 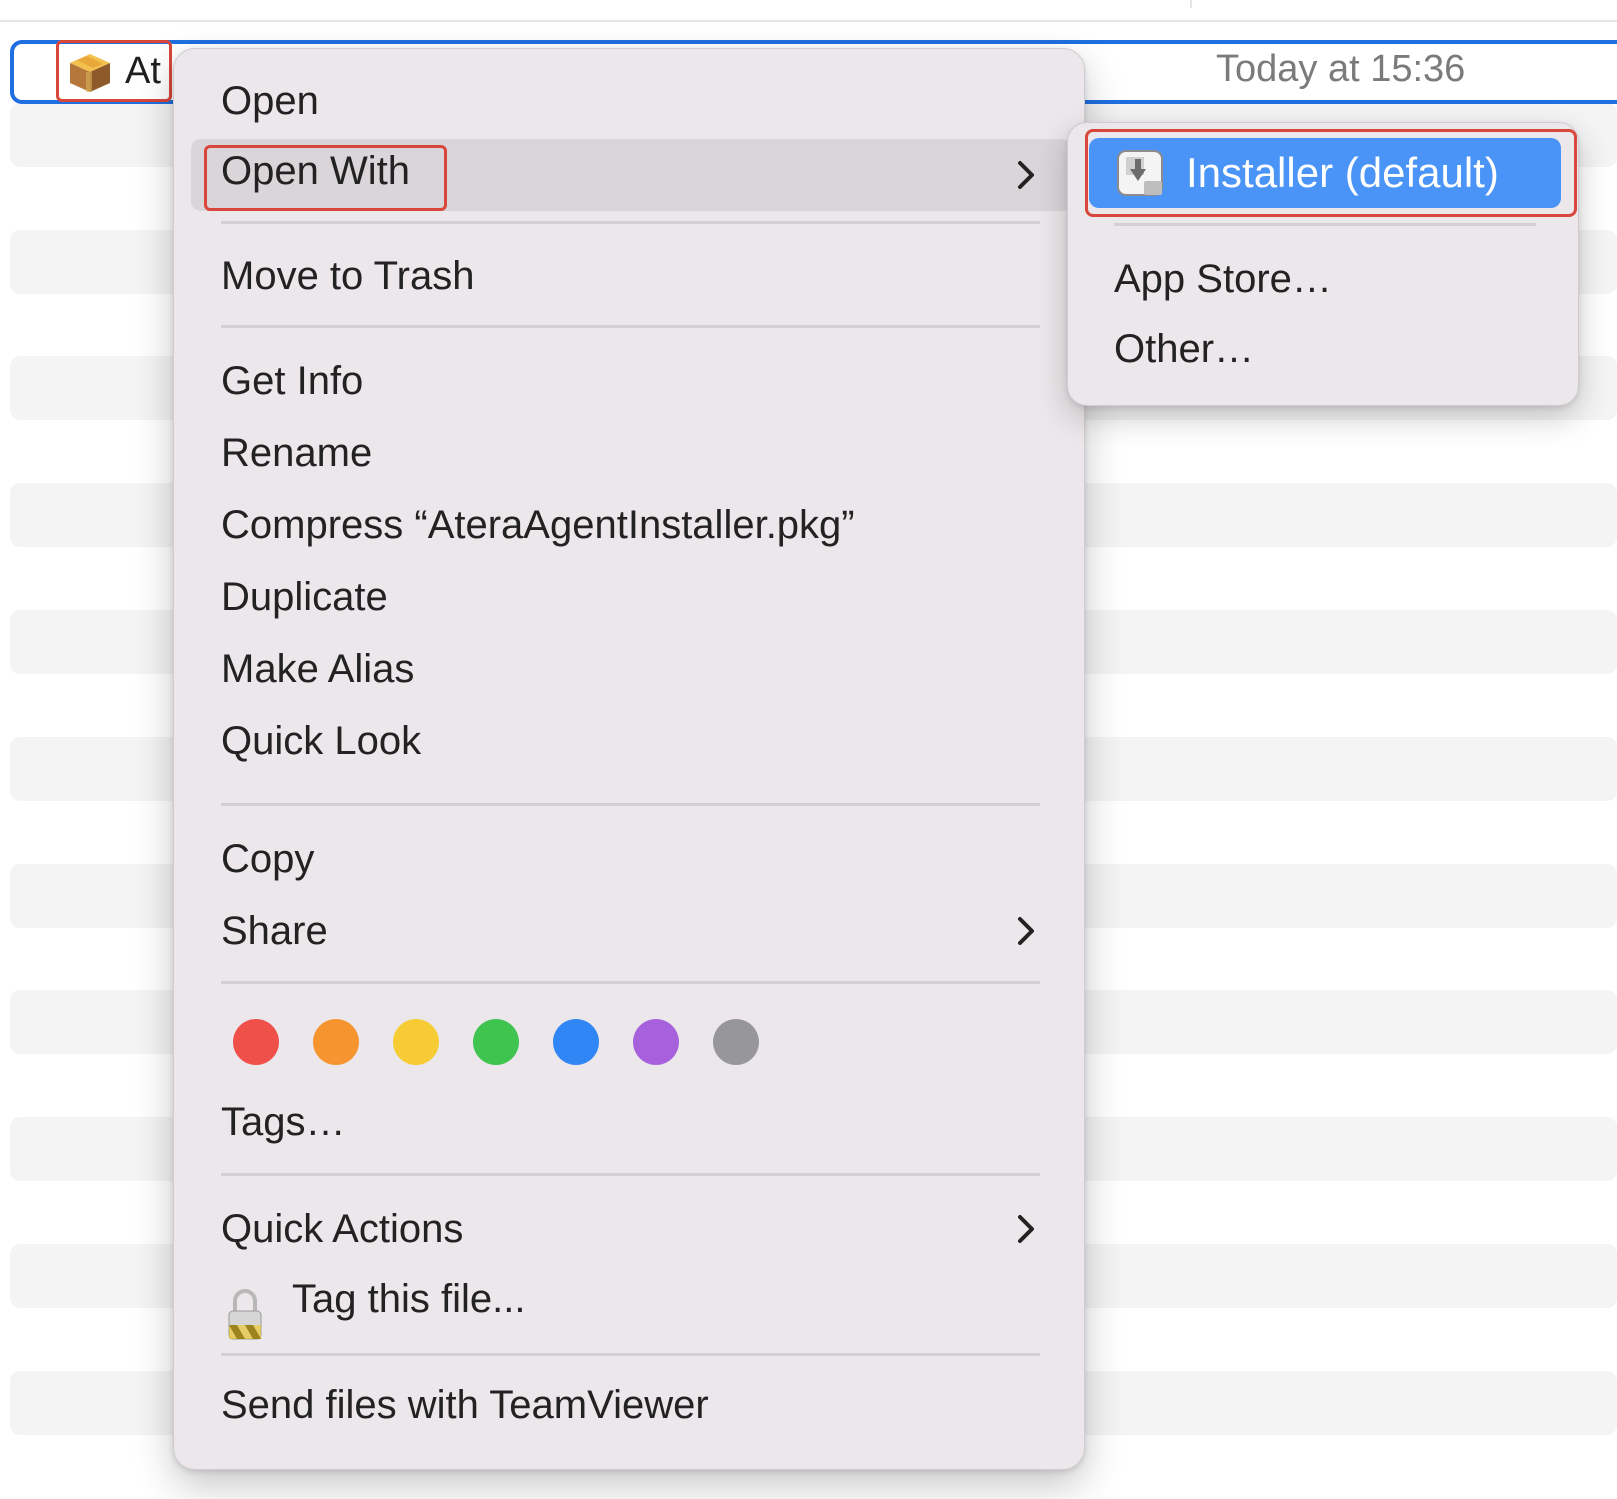 I want to click on menu-item-make-alias: Make Alias, so click(x=317, y=669).